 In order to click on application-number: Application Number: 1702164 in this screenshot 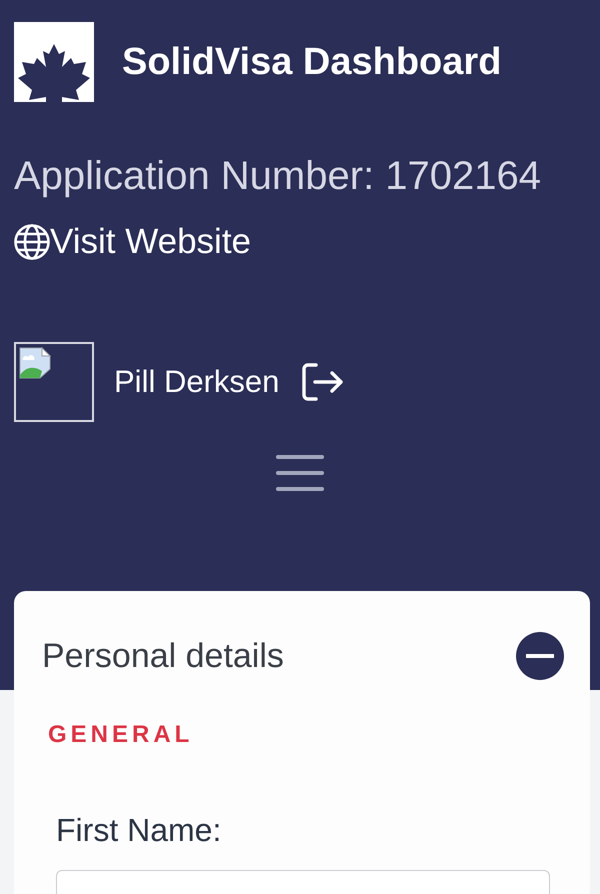, I will do `click(278, 176)`.